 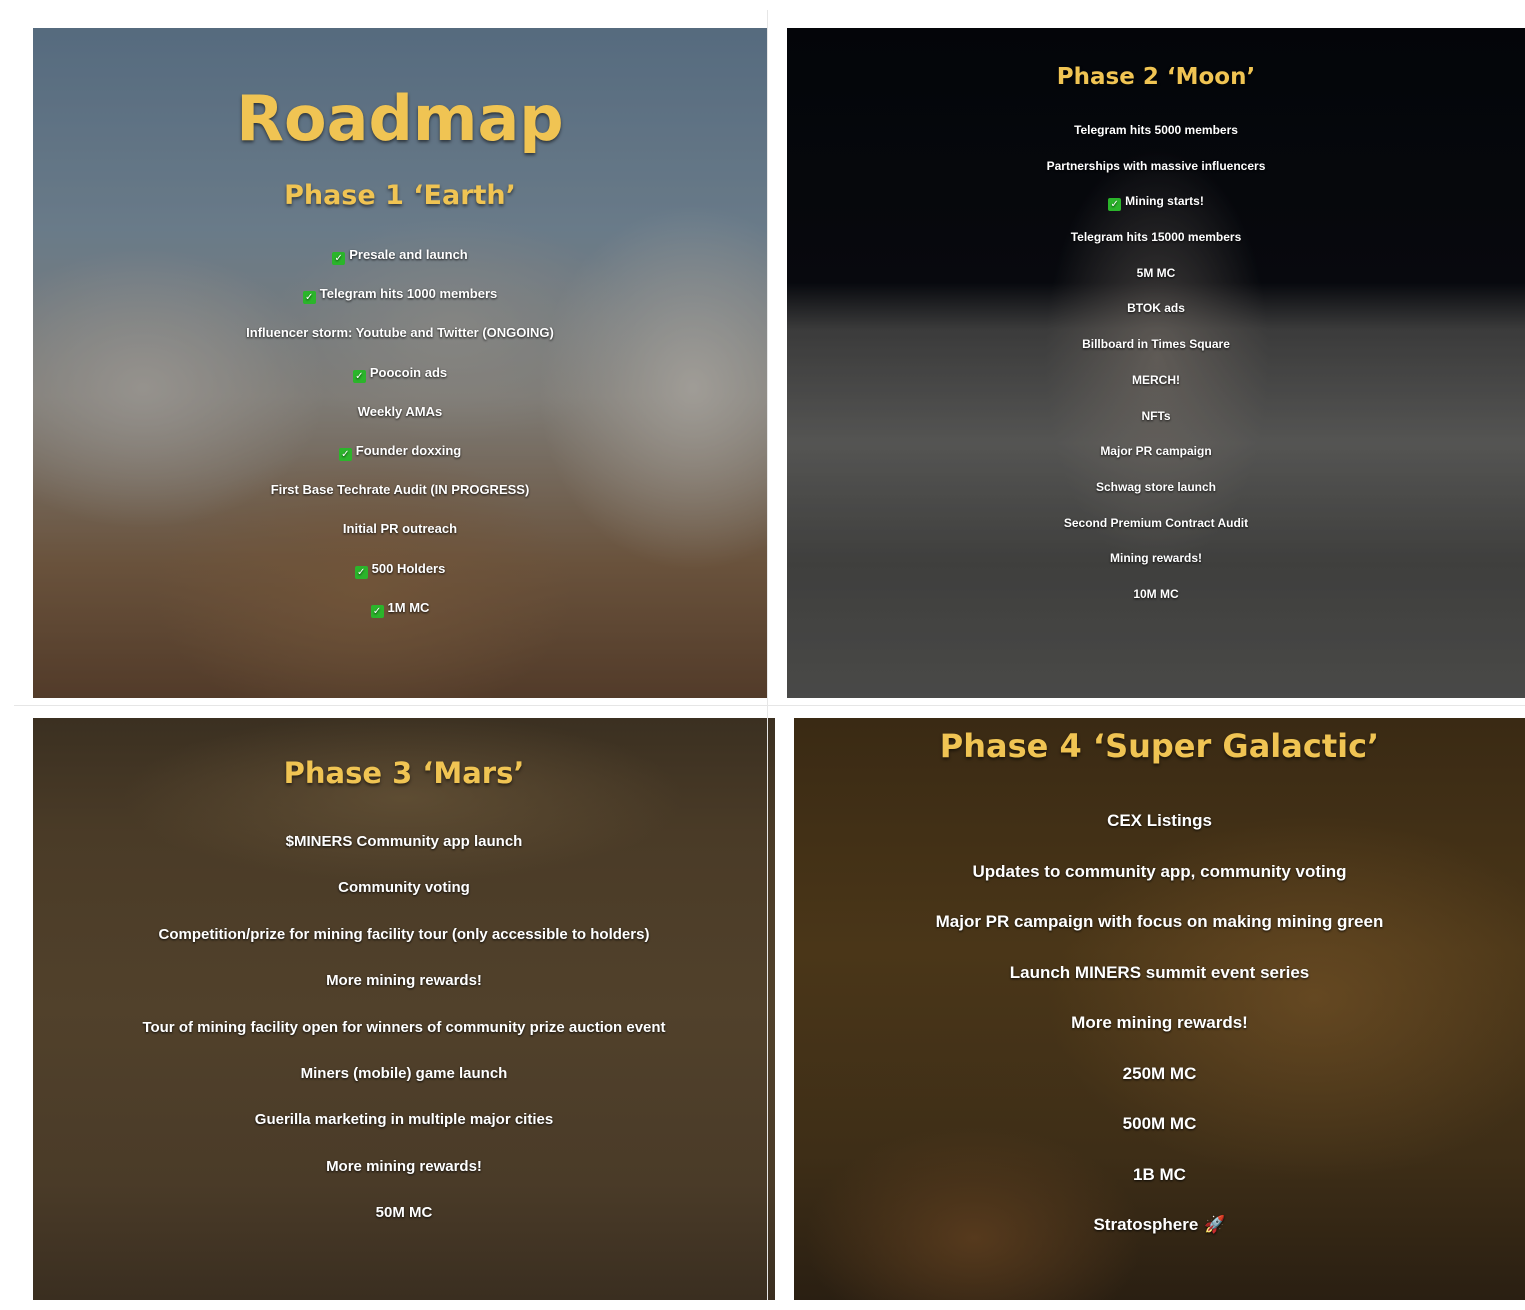 I want to click on list-item: Initial PR outreach, so click(x=400, y=529).